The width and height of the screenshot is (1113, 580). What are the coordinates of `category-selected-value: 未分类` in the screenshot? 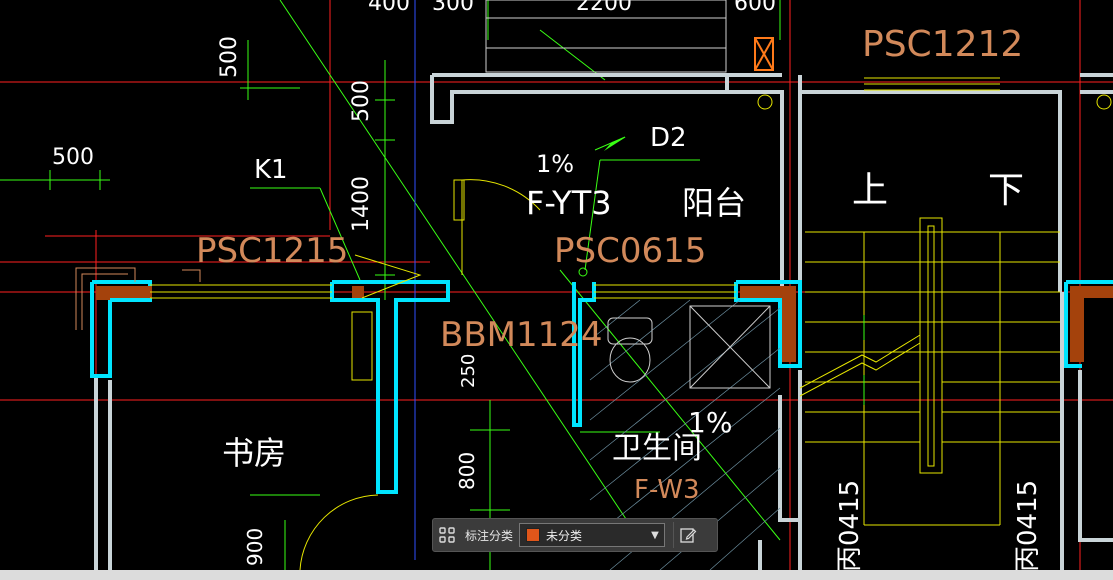 It's located at (564, 535).